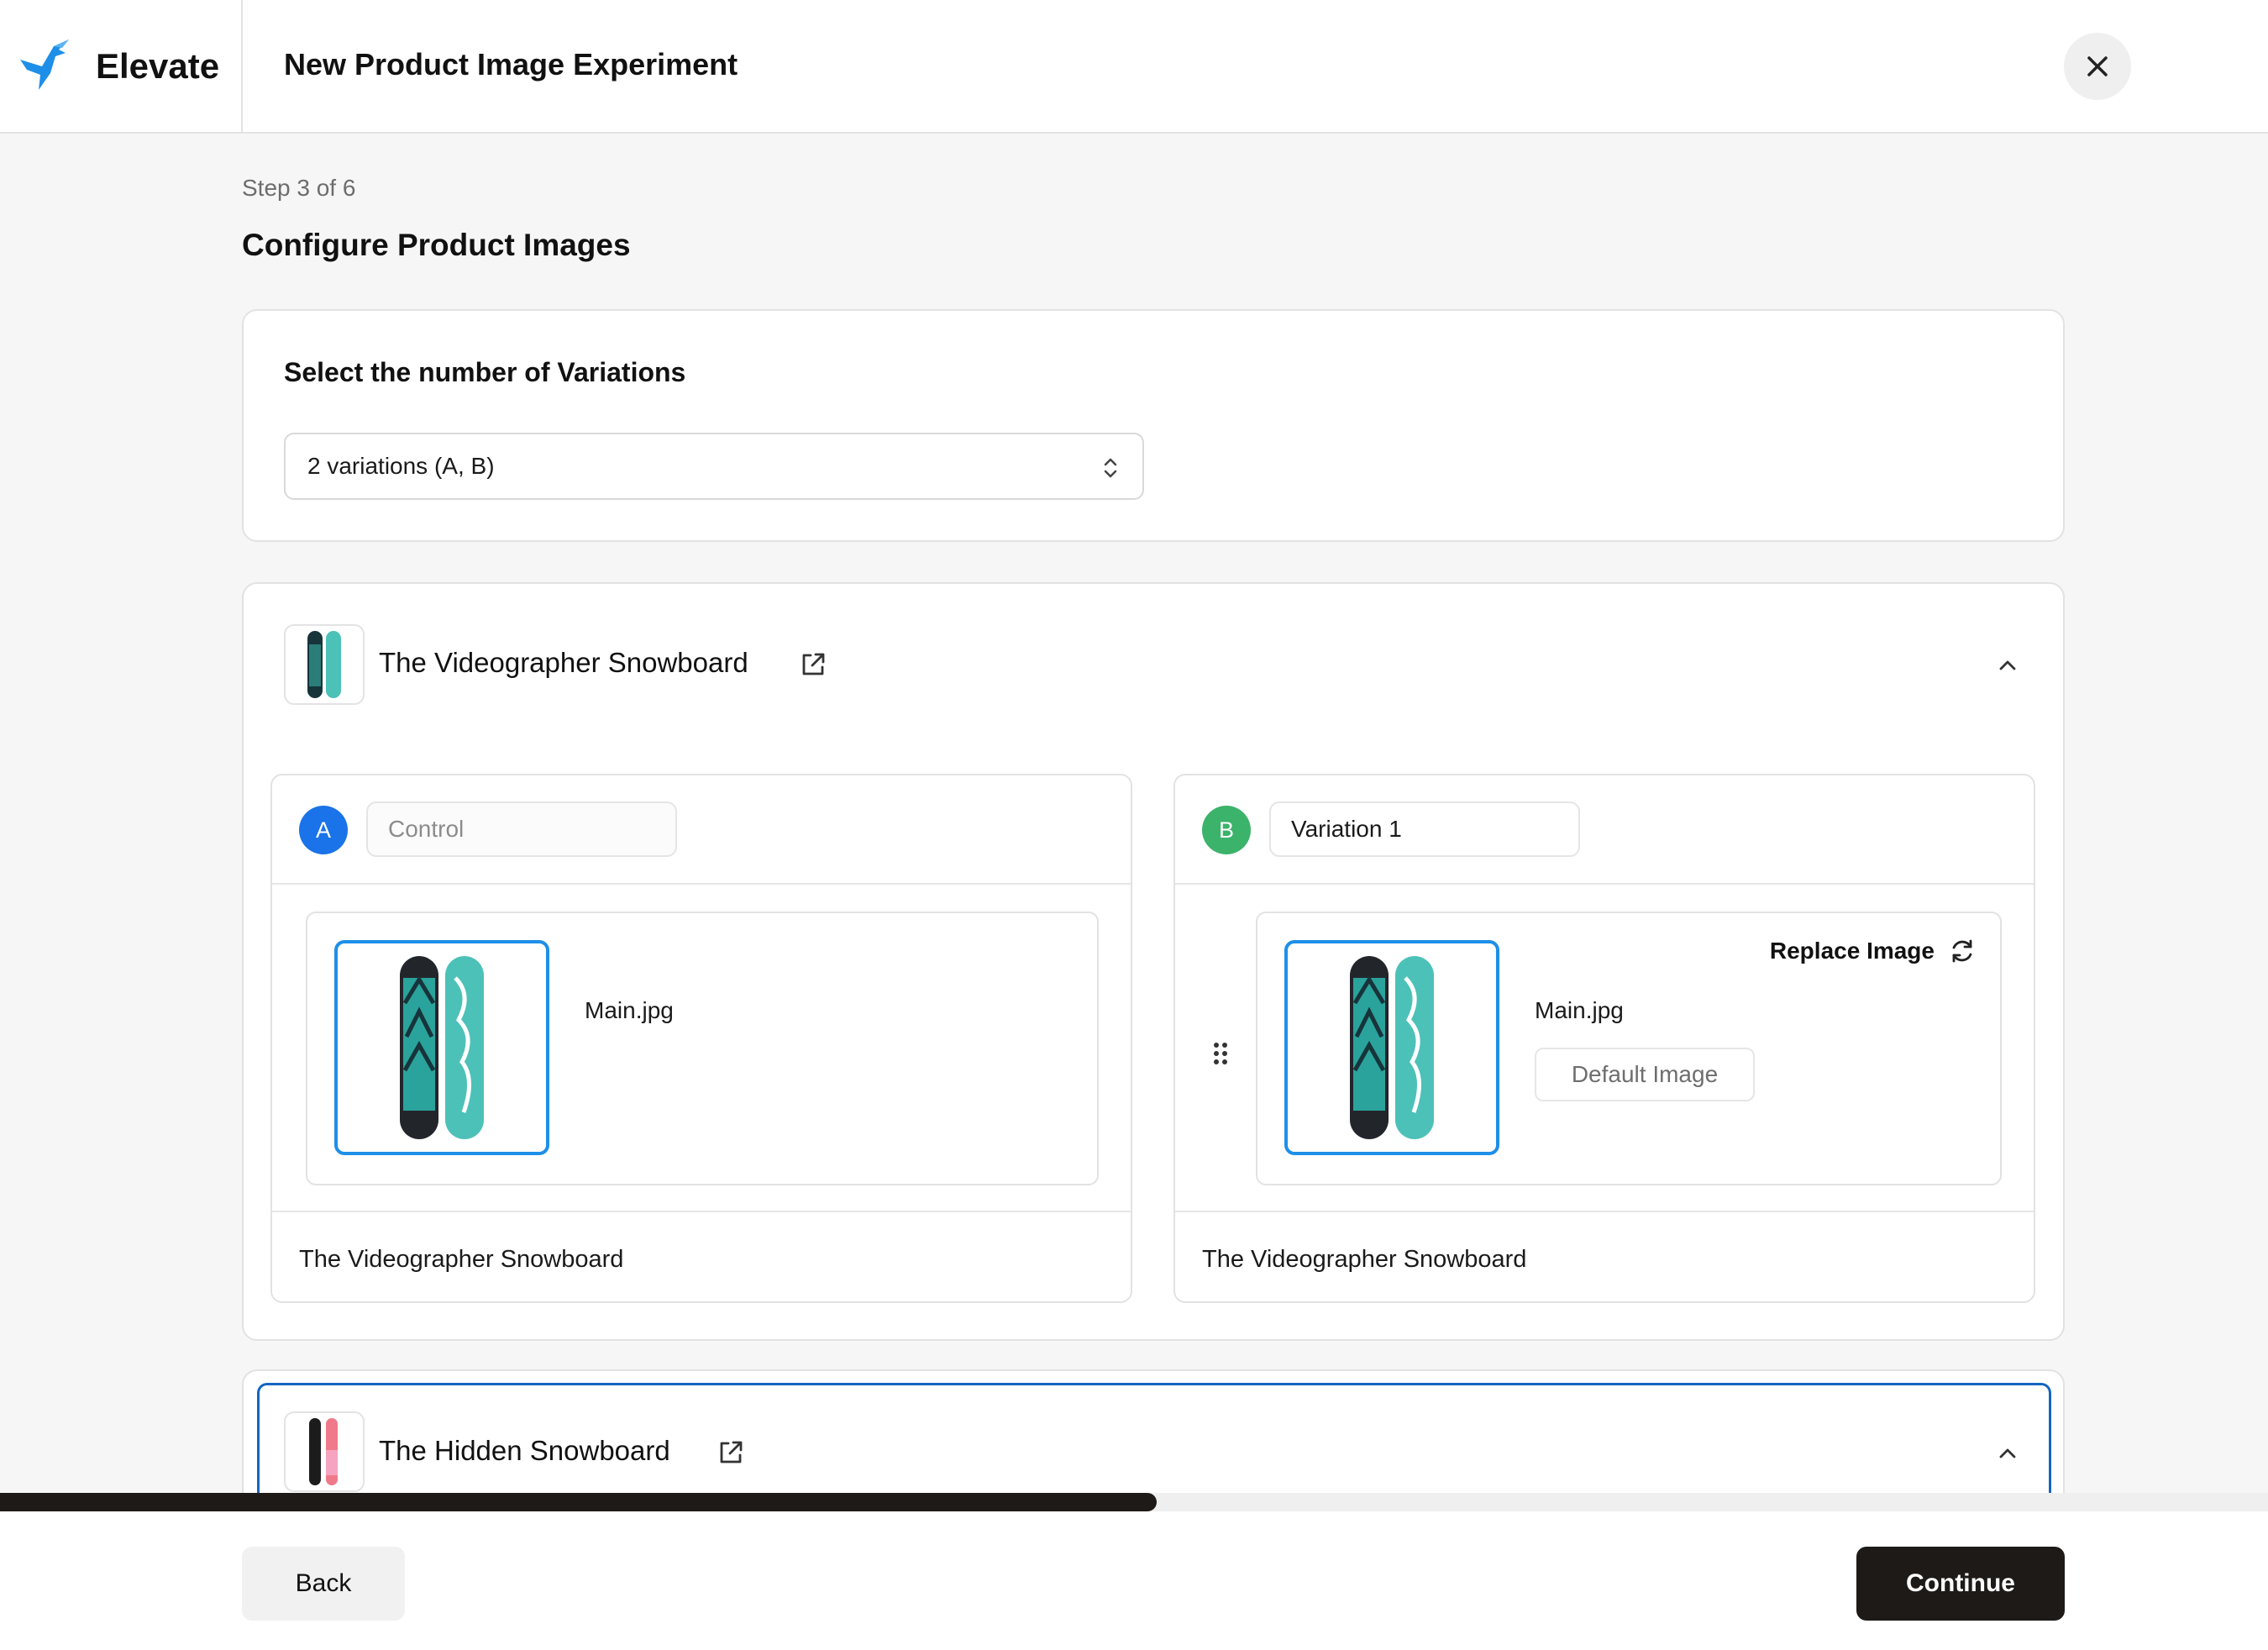  I want to click on variation-badge-a: A, so click(323, 830).